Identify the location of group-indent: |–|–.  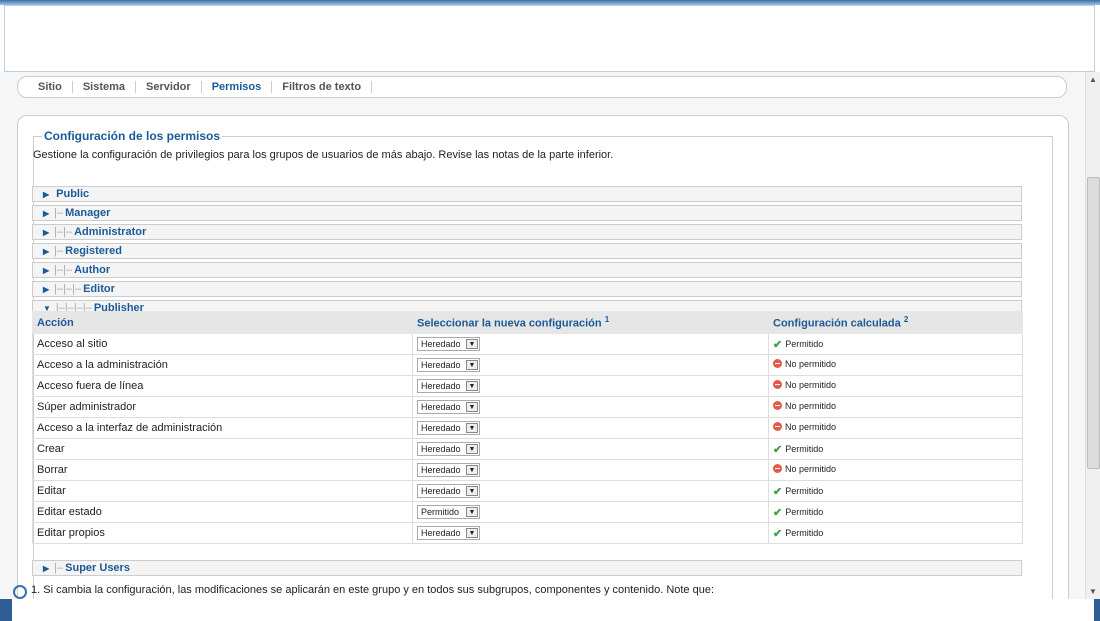
(63, 232).